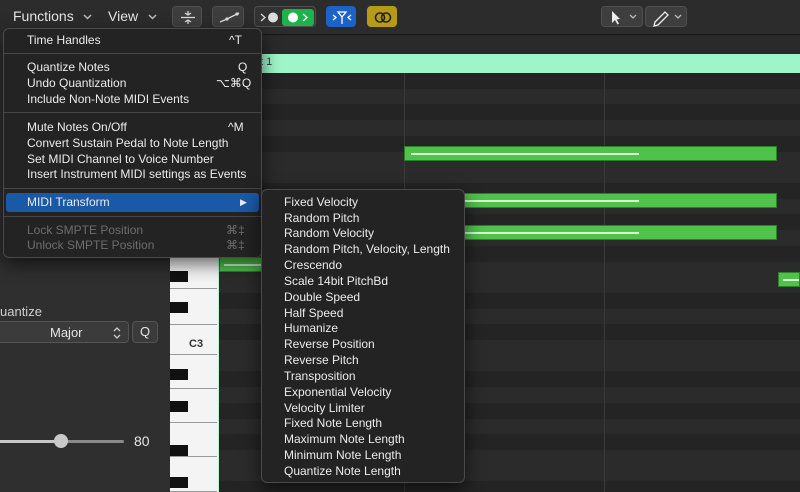 The image size is (800, 492). Describe the element at coordinates (76, 83) in the screenshot. I see `menu-item-undo-quantization: Undo Quantization` at that location.